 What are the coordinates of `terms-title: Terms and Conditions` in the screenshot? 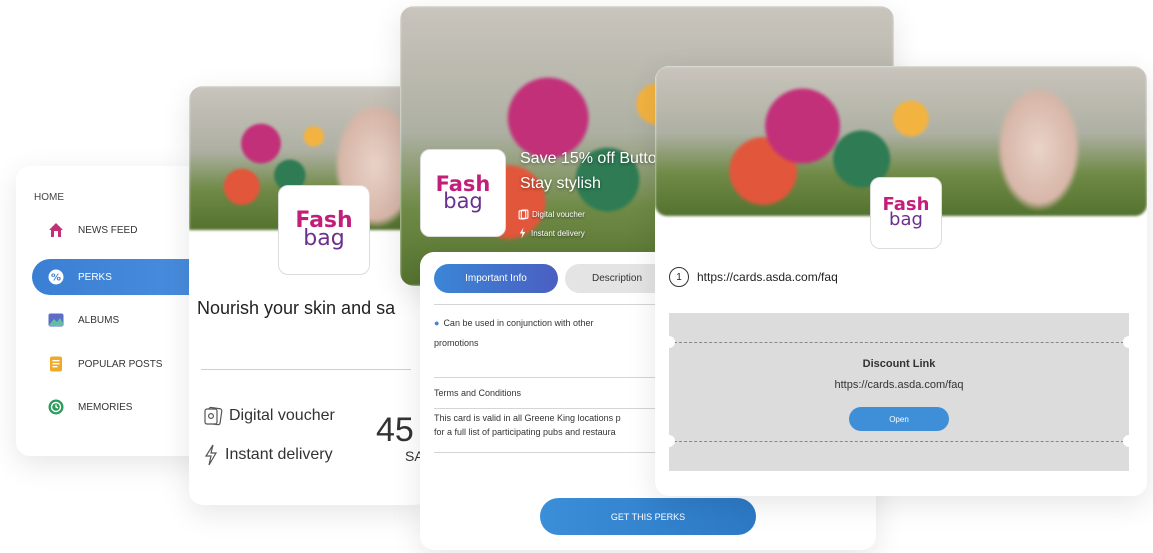 It's located at (478, 393).